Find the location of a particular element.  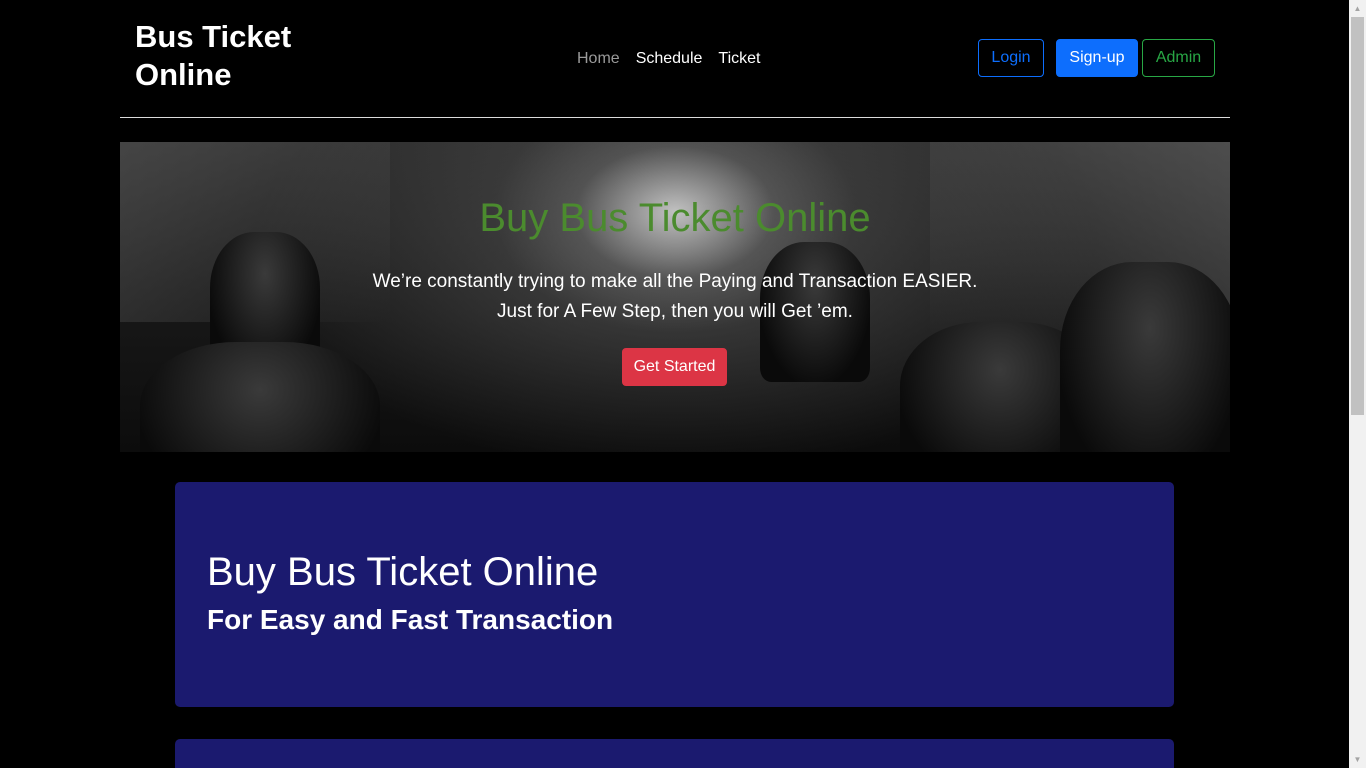

signup-button: Sign-up is located at coordinates (1097, 58).